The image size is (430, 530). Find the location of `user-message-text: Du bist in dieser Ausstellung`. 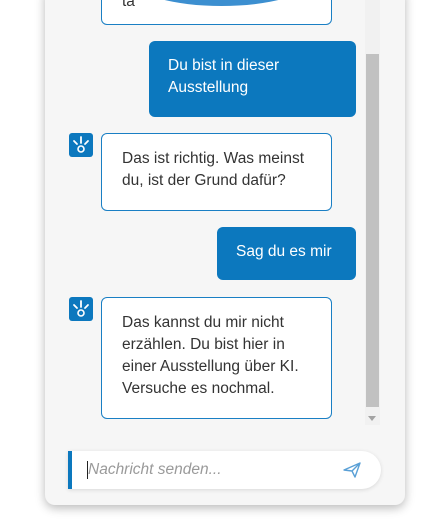

user-message-text: Du bist in dieser Ausstellung is located at coordinates (224, 76).